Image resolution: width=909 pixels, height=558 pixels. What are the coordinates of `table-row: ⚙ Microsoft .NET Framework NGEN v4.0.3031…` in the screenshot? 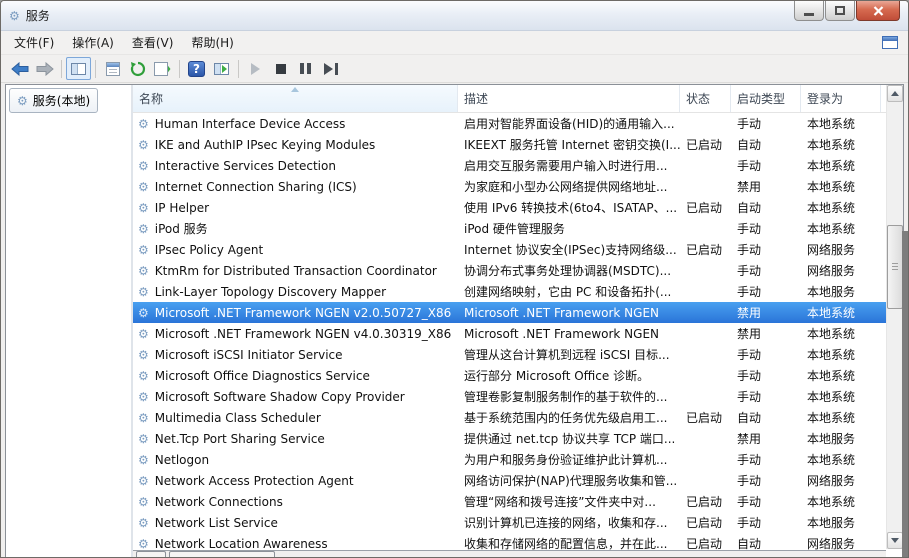 It's located at (509, 333).